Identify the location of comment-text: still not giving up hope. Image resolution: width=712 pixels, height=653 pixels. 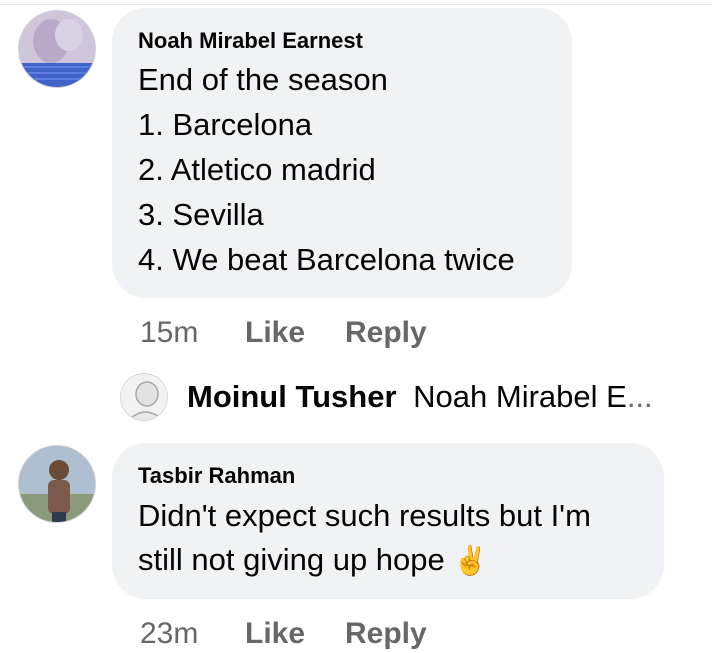
(291, 559).